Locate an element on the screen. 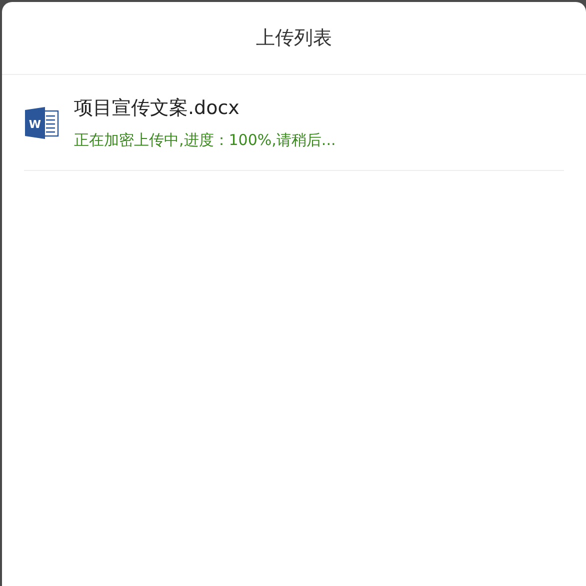  file-name: 项目宣传文案.docx is located at coordinates (157, 108).